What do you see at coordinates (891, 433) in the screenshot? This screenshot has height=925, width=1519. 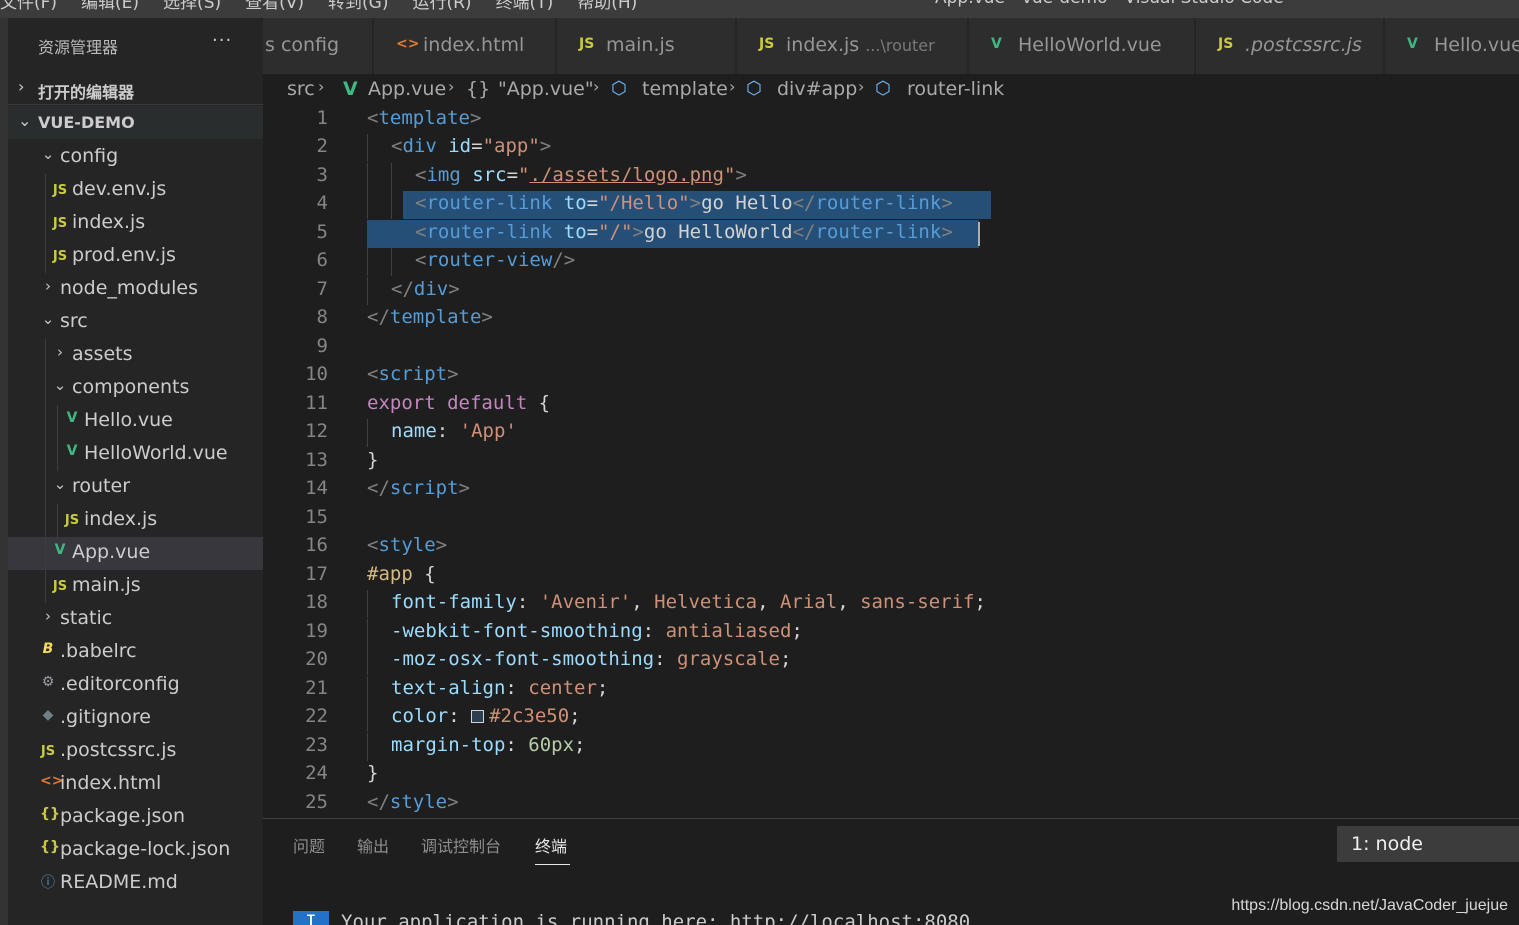 I see `code-line: 12 name: 'App'` at bounding box center [891, 433].